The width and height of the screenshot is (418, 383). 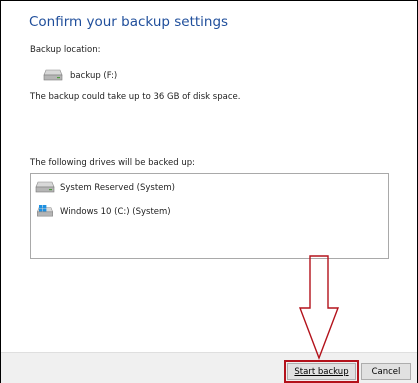 I want to click on backup-location-drive: backup (F:), so click(x=80, y=76).